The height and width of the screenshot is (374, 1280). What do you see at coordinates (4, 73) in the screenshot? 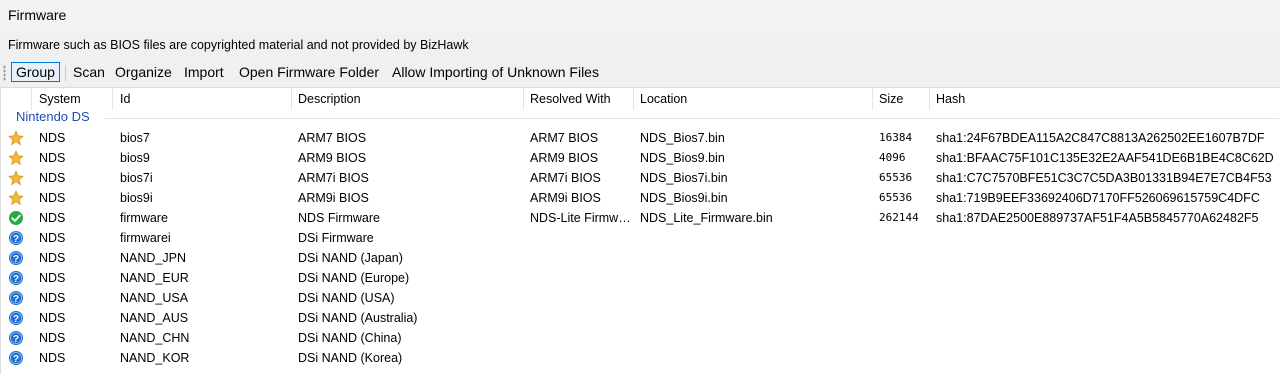
I see `toolbar-grip` at bounding box center [4, 73].